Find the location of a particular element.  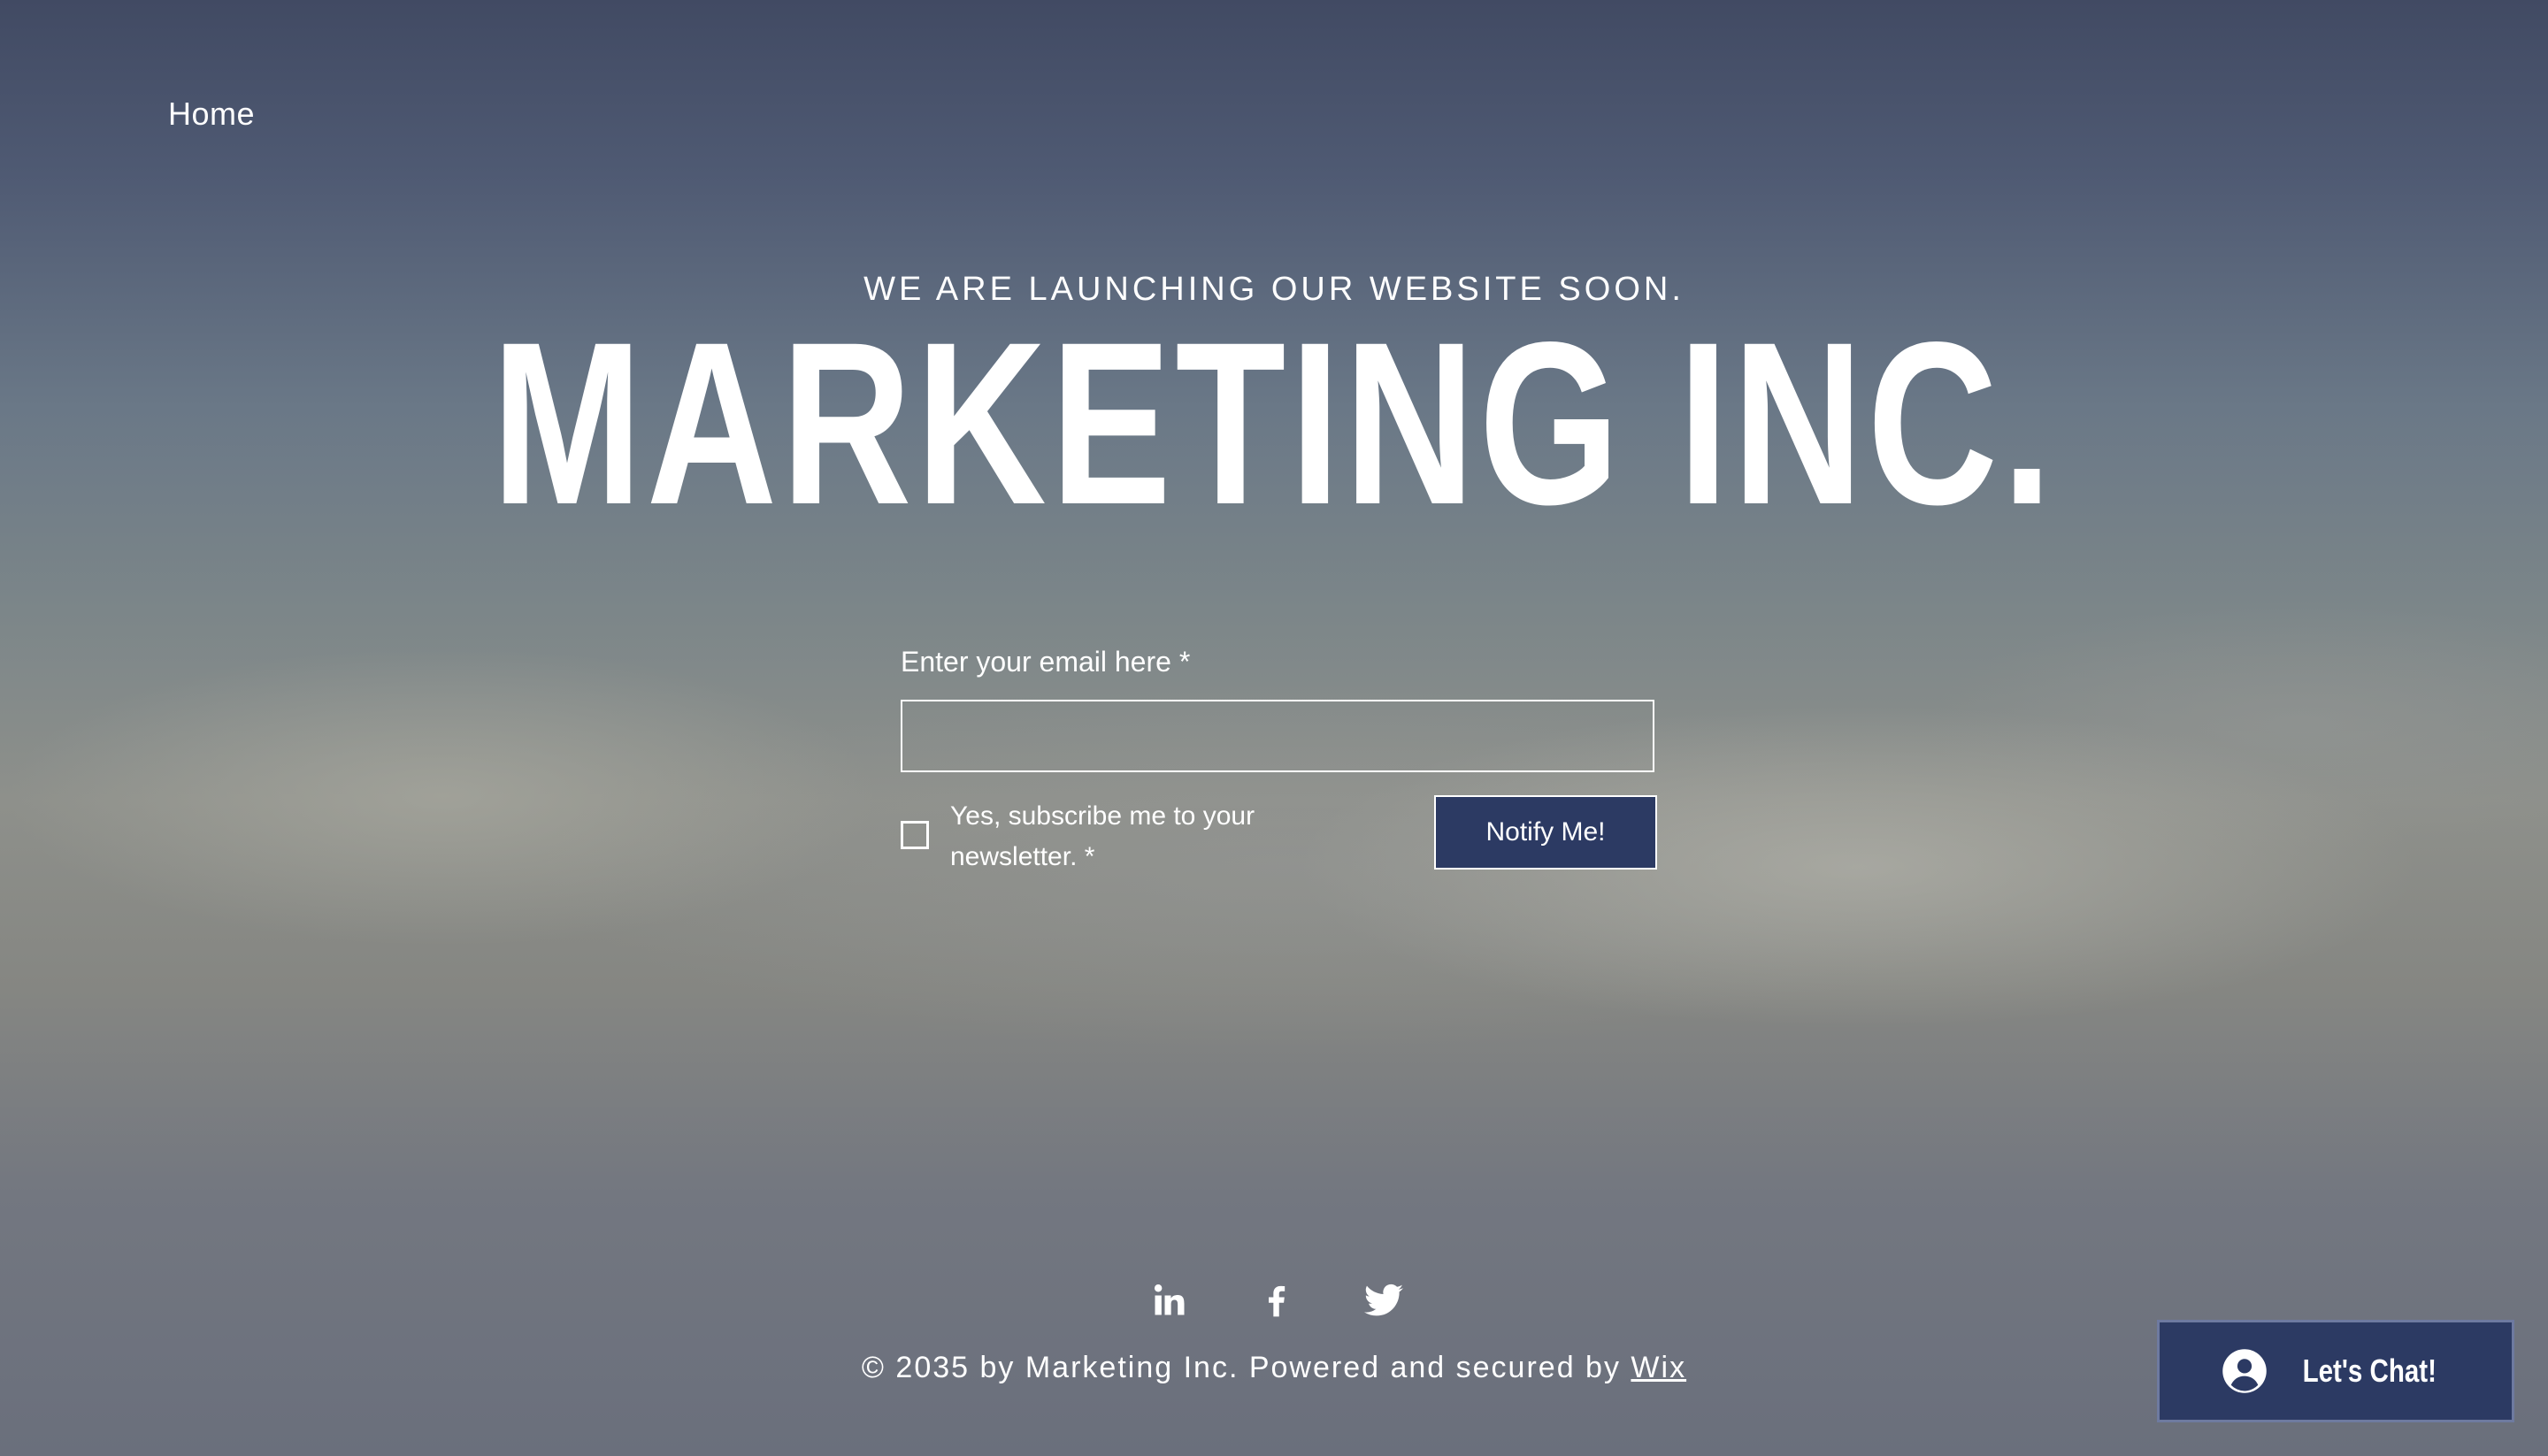

wix-link: Wix is located at coordinates (1658, 1367).